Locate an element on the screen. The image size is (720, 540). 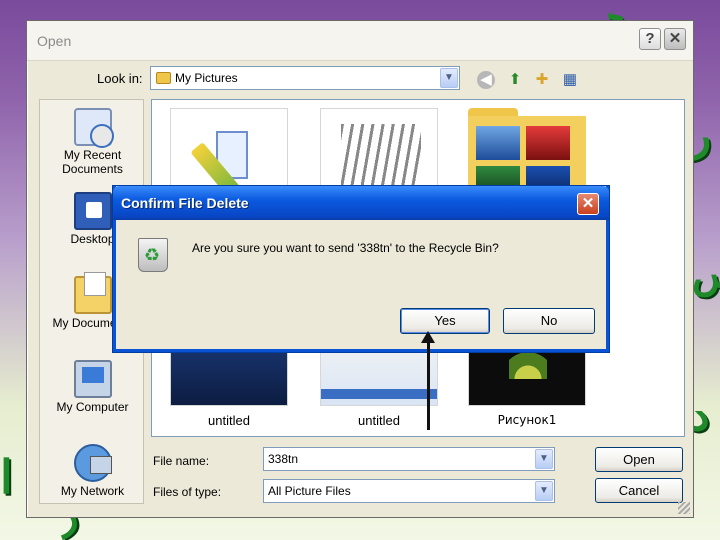
decor-glyph: ﺍ is located at coordinates (6, 477).